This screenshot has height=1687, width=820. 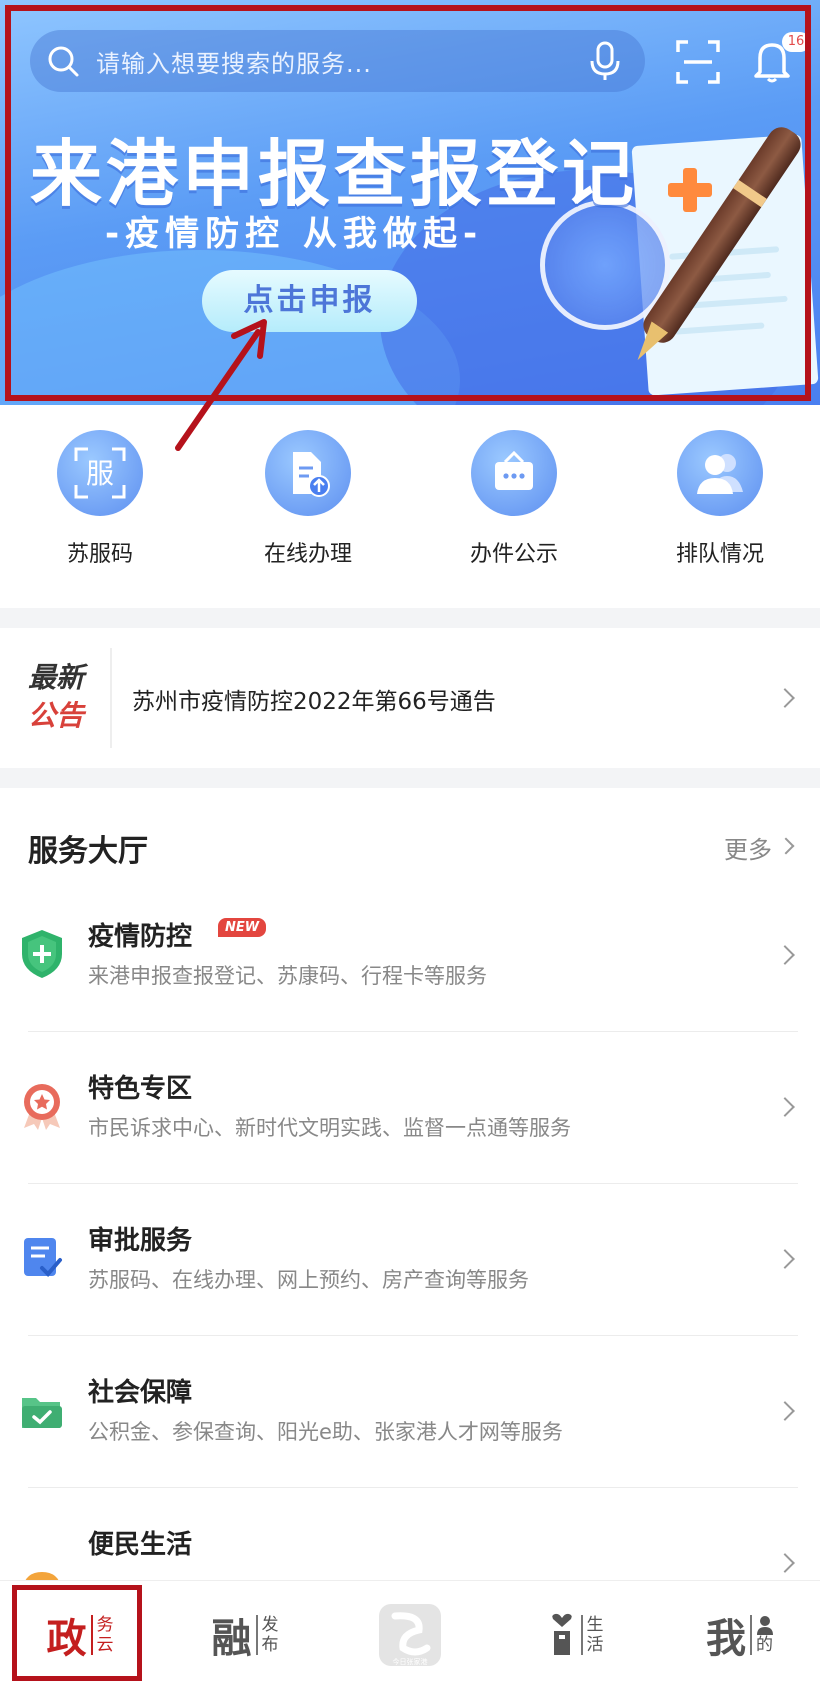 What do you see at coordinates (329, 1128) in the screenshot?
I see `service-desc: 市民诉求中心、新时代文明实践、监督一点通等服务` at bounding box center [329, 1128].